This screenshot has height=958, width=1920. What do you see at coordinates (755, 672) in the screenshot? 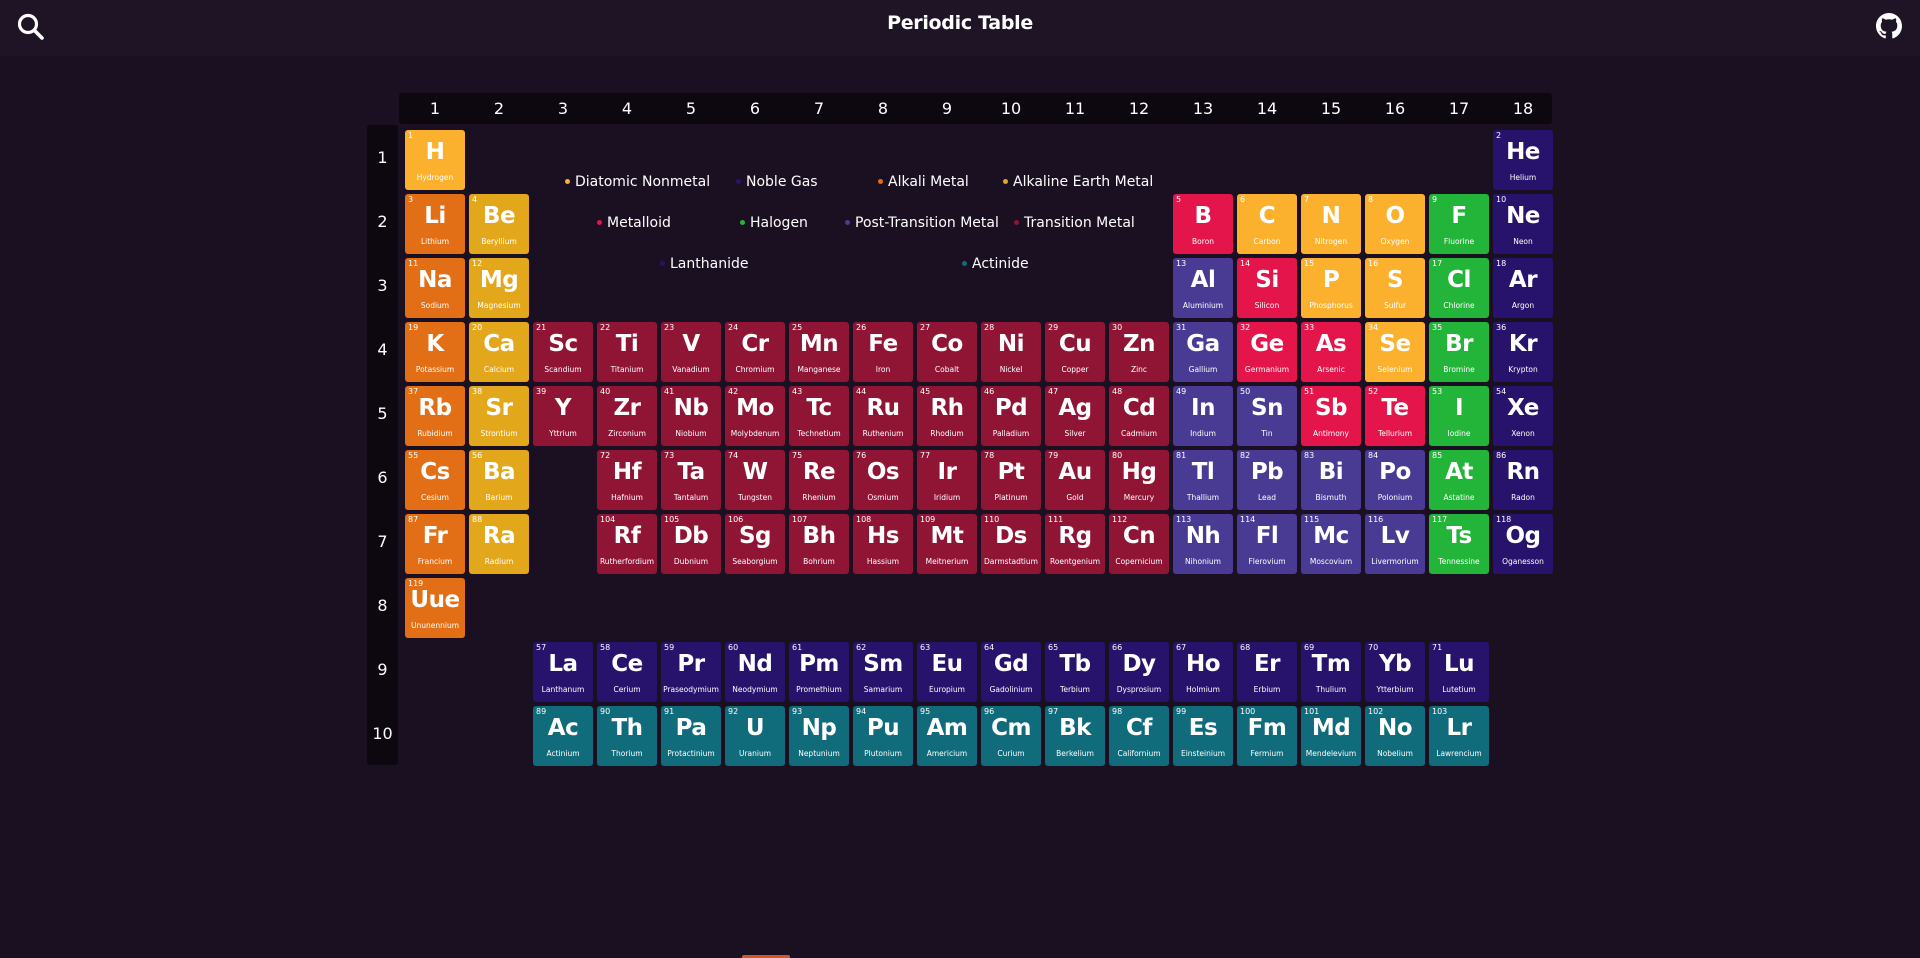
I see `element-cell-nd: 60 Nd Neodymium` at bounding box center [755, 672].